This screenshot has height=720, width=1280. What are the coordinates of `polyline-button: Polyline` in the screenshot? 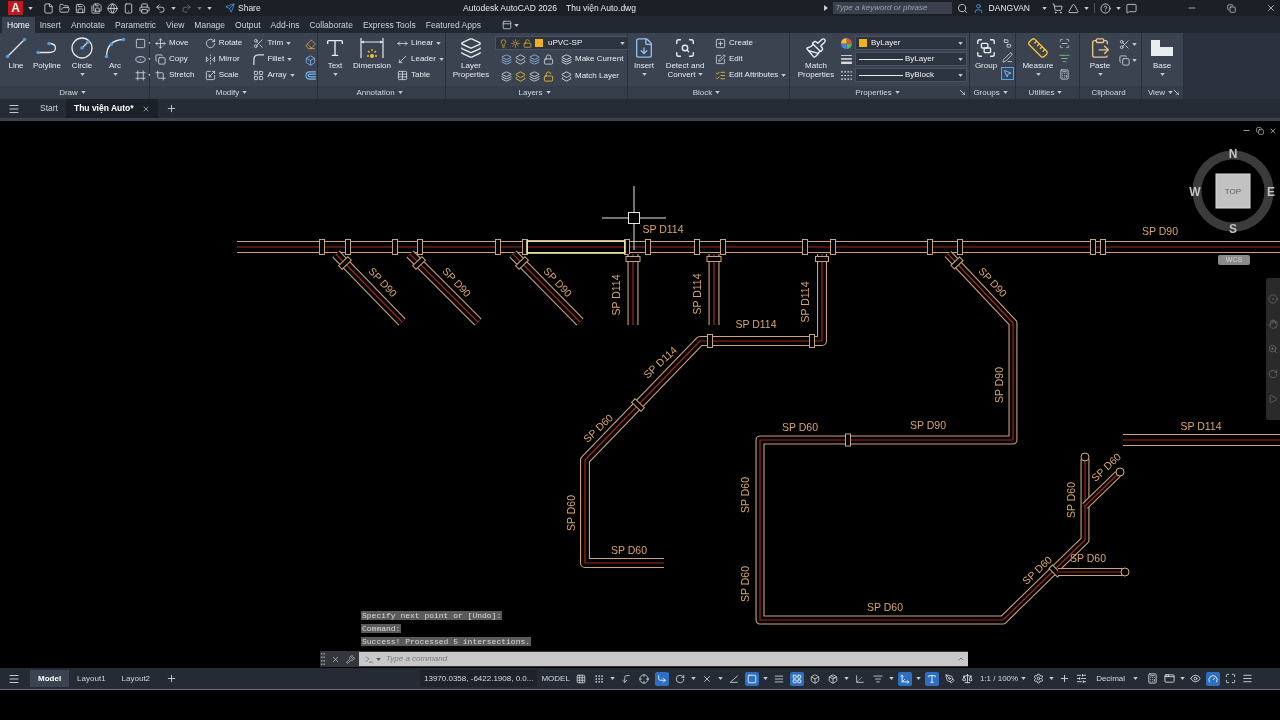 It's located at (47, 52).